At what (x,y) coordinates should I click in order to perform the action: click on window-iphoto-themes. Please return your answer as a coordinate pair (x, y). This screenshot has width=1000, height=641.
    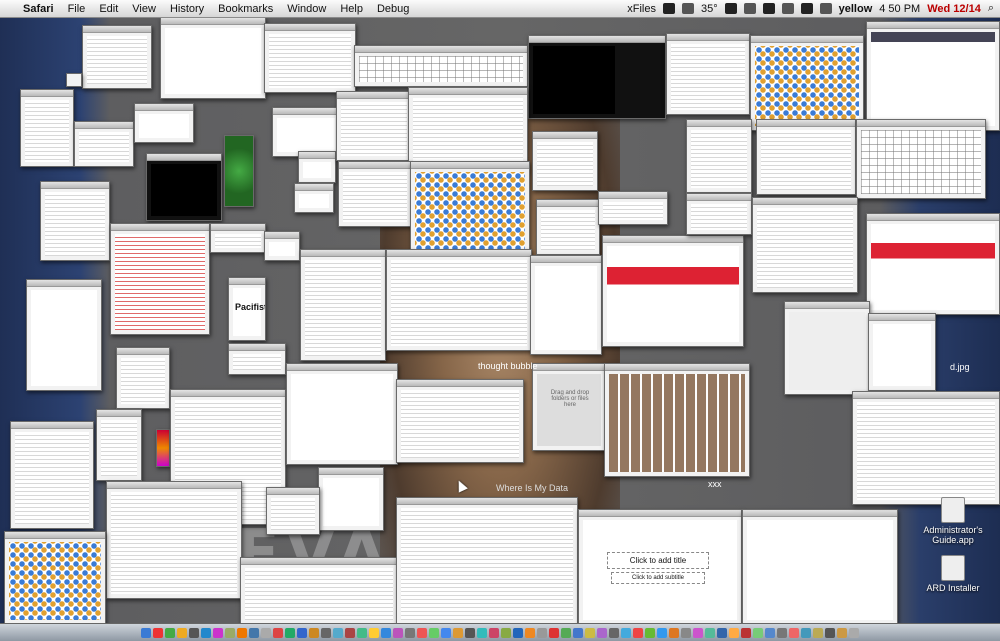
    Looking at the image, I should click on (807, 83).